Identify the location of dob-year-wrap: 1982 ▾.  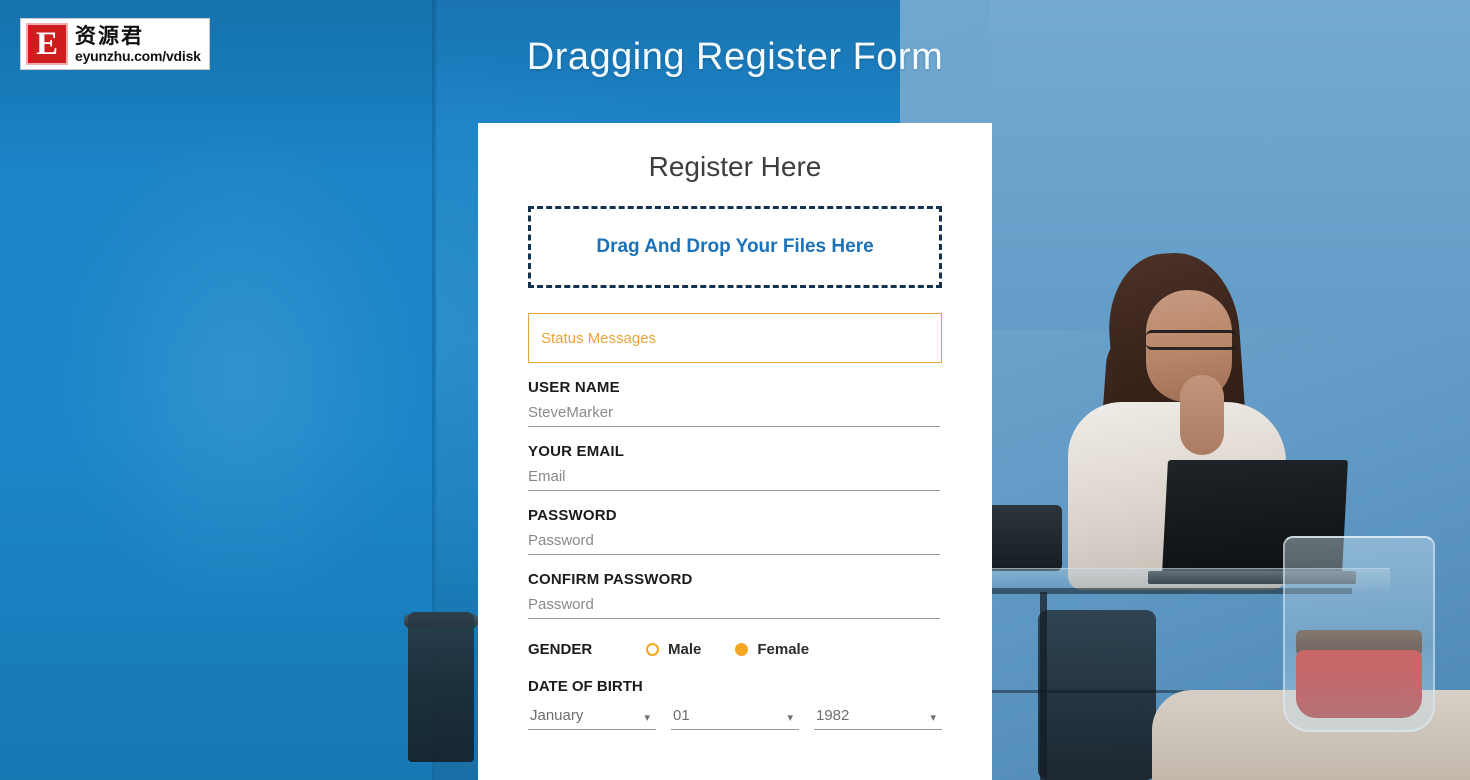
(878, 717).